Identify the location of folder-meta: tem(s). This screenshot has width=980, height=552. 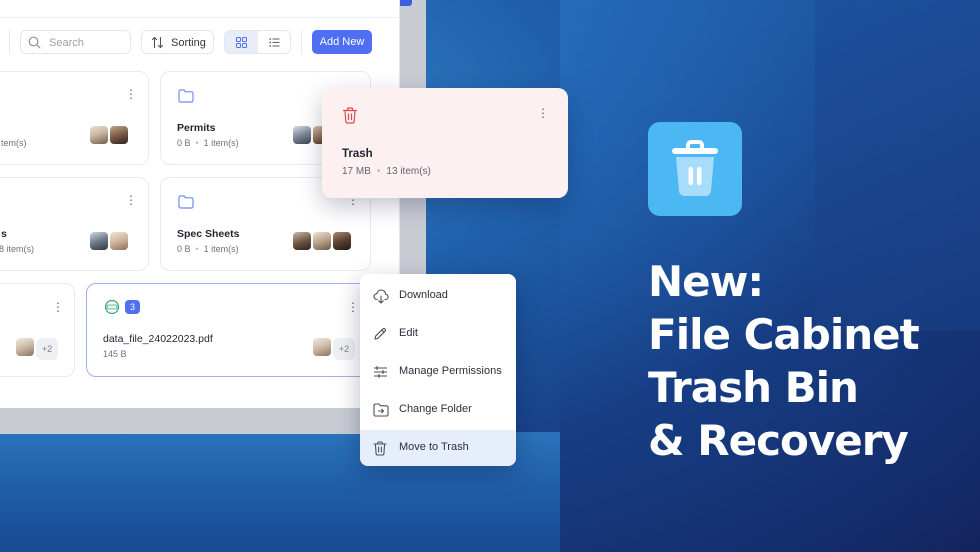
(14, 143).